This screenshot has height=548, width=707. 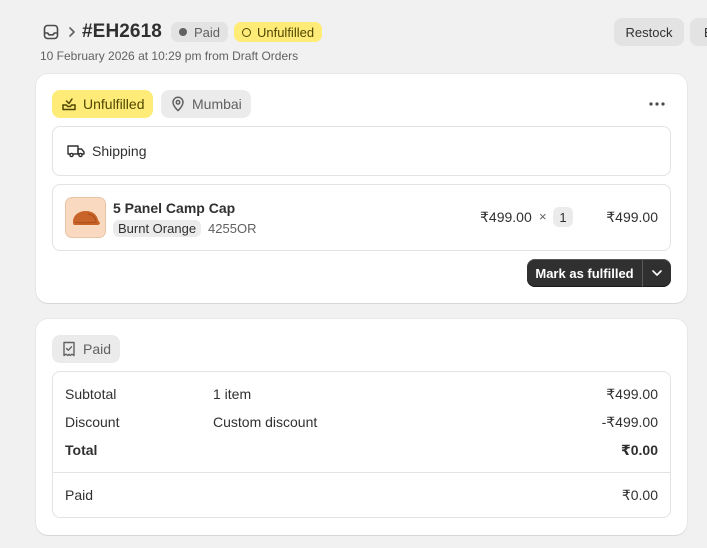 What do you see at coordinates (69, 349) in the screenshot?
I see `receipt-icon` at bounding box center [69, 349].